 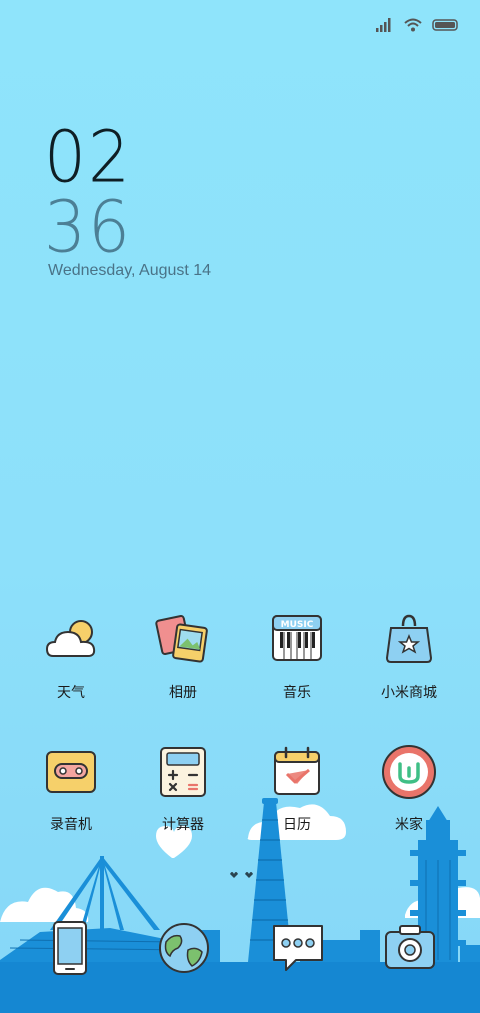 I want to click on weather-icon, so click(x=70, y=638).